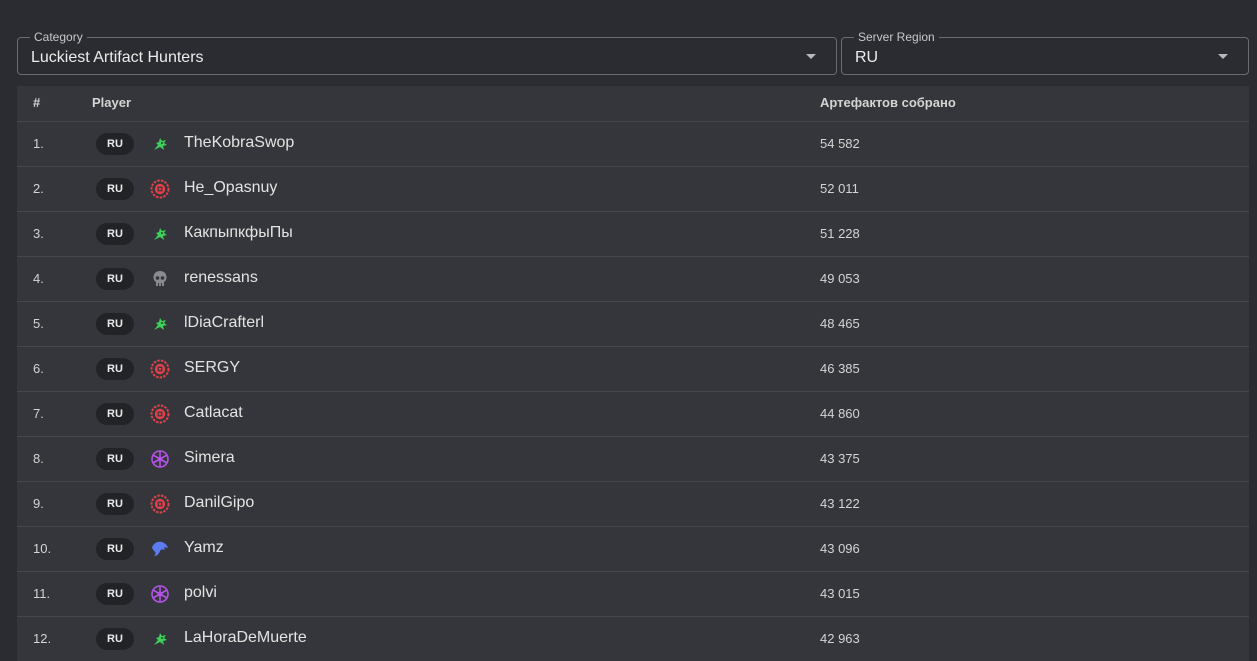 Image resolution: width=1257 pixels, height=661 pixels. I want to click on player-name: LaHoraDeMuerte, so click(245, 638).